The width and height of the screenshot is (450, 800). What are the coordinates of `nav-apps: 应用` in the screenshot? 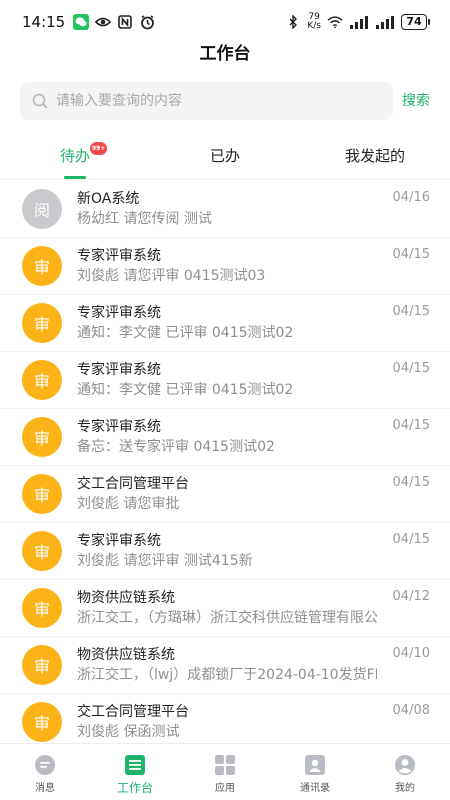 It's located at (225, 772).